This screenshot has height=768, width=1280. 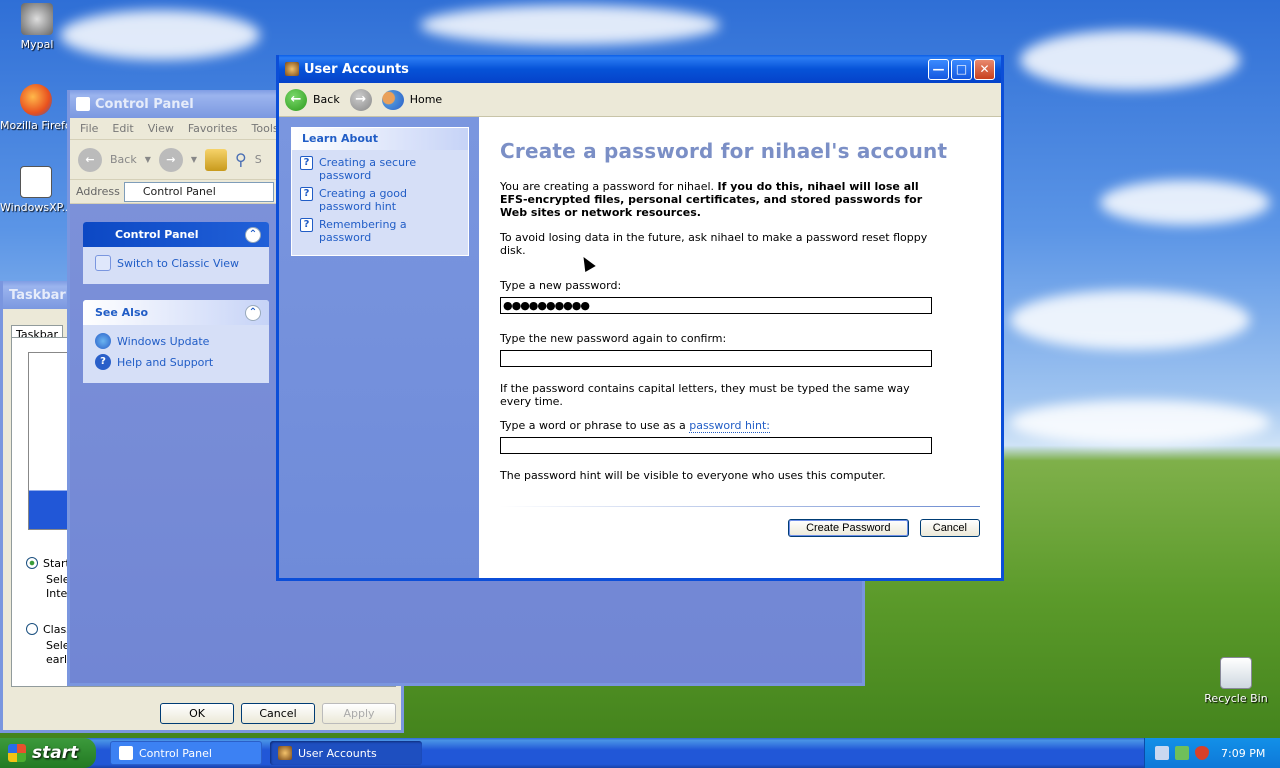 What do you see at coordinates (312, 99) in the screenshot?
I see `back-button: ← Back` at bounding box center [312, 99].